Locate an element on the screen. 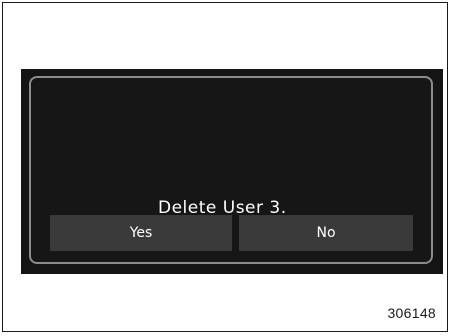 The image size is (452, 336). dialog-message-line-2: OK? is located at coordinates (176, 292).